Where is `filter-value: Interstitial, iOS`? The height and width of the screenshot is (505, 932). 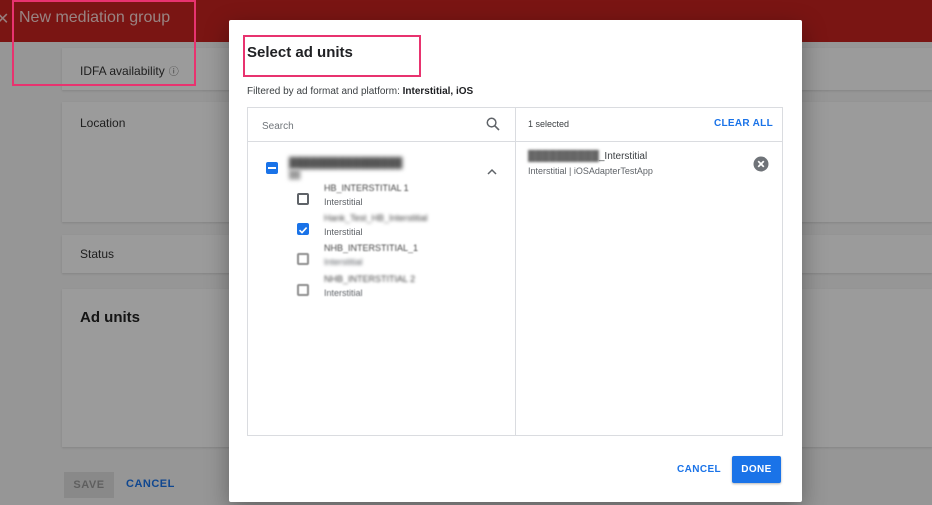
filter-value: Interstitial, iOS is located at coordinates (438, 91).